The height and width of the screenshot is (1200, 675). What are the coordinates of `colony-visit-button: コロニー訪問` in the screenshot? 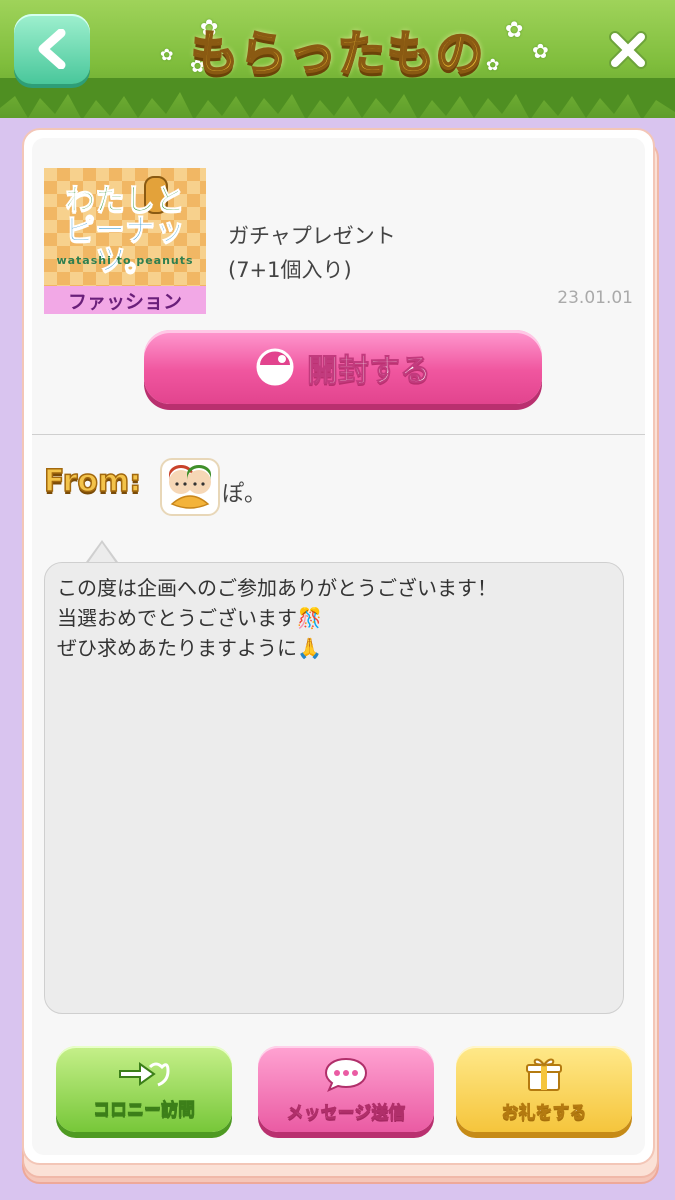 It's located at (144, 1089).